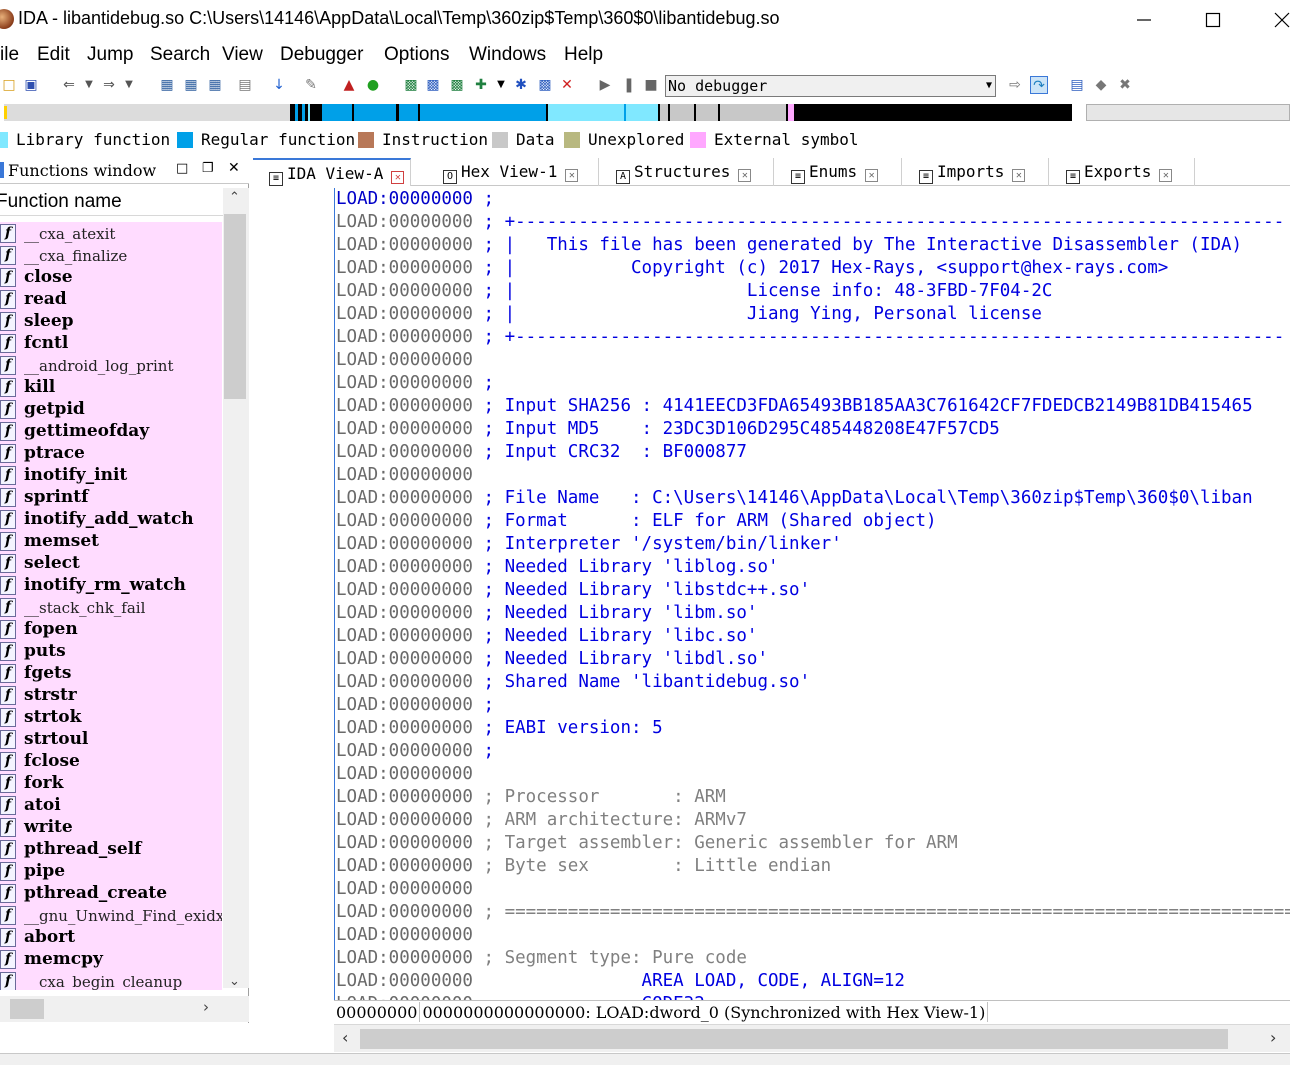 This screenshot has height=1065, width=1290. What do you see at coordinates (499, 728) in the screenshot?
I see `disassembly-line: LOAD:00000000 ; EABI version: 5` at bounding box center [499, 728].